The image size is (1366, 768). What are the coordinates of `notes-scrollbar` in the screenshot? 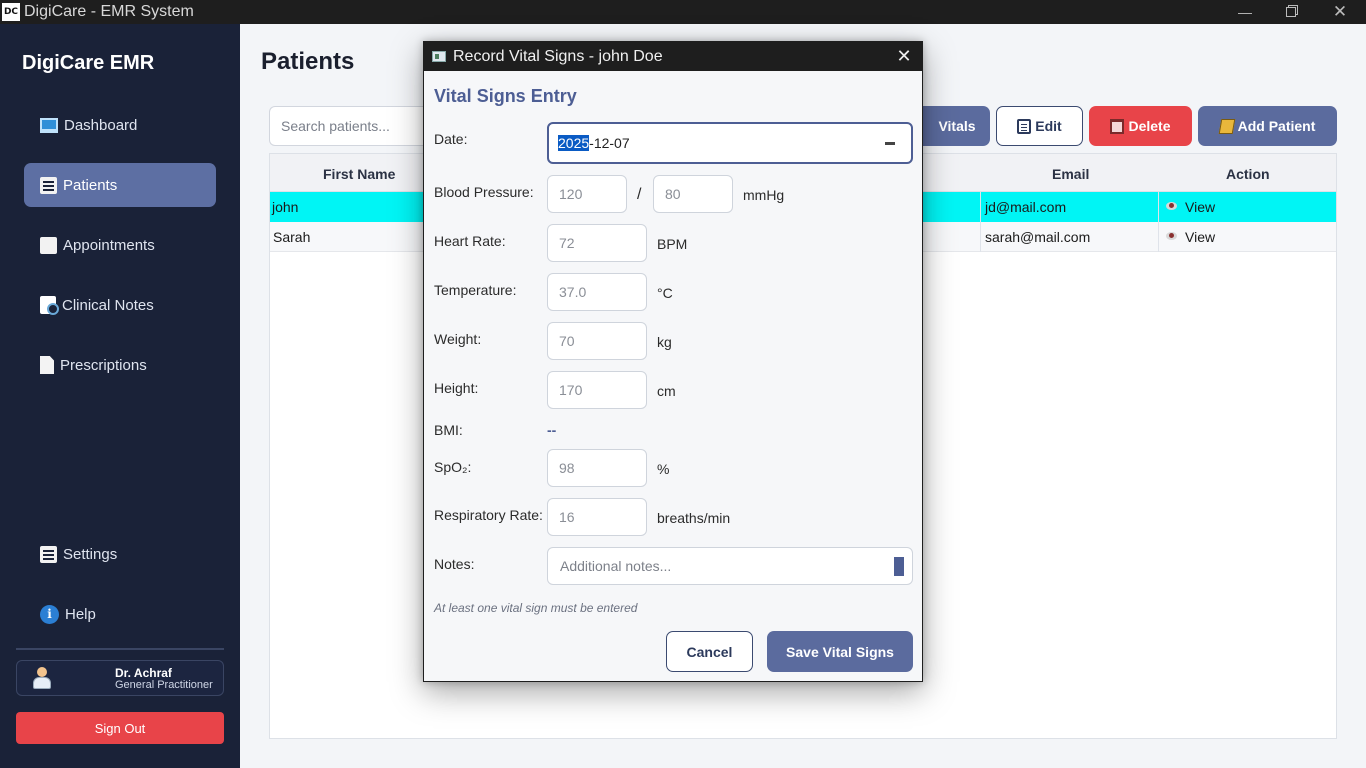 It's located at (899, 566).